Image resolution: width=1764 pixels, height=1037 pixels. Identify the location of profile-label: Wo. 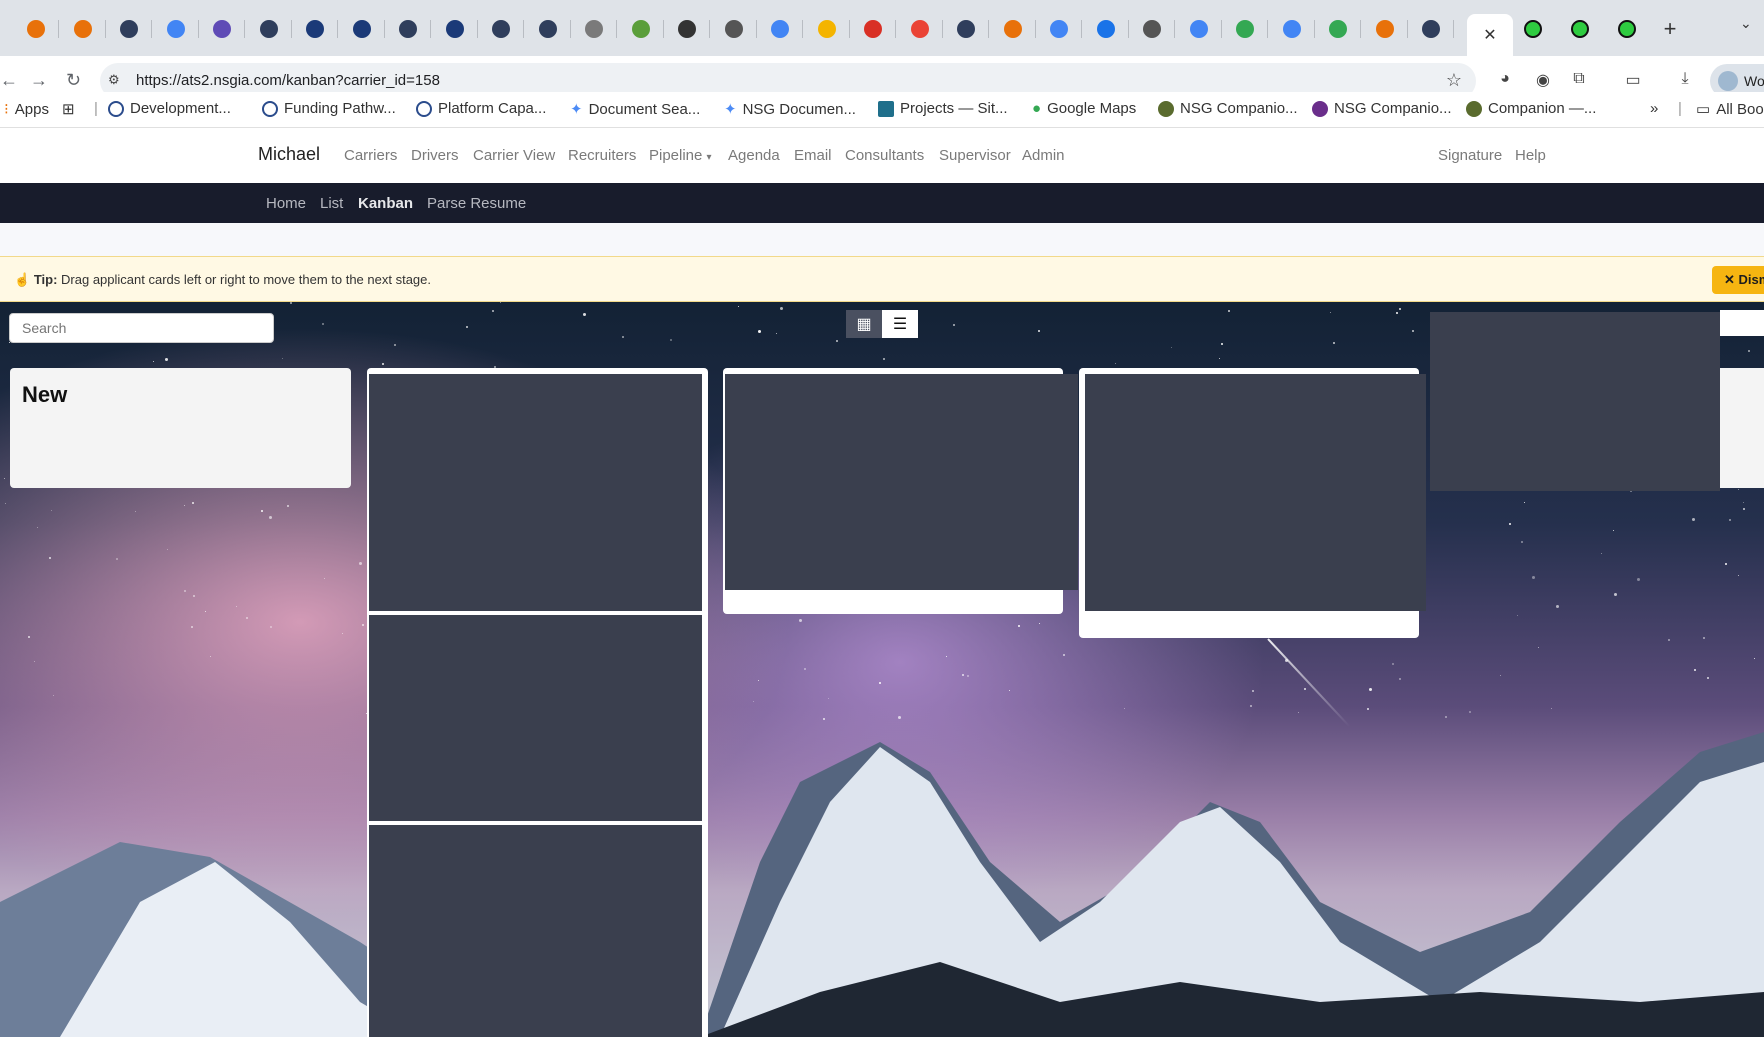
(1754, 81).